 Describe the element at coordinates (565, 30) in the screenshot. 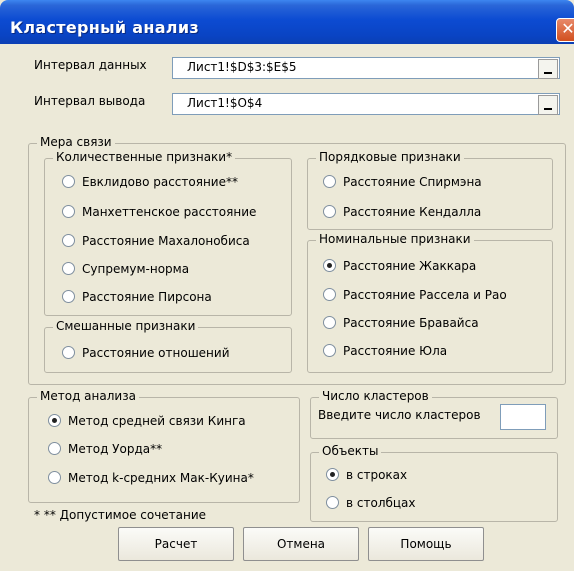

I see `close-icon: ✕` at that location.